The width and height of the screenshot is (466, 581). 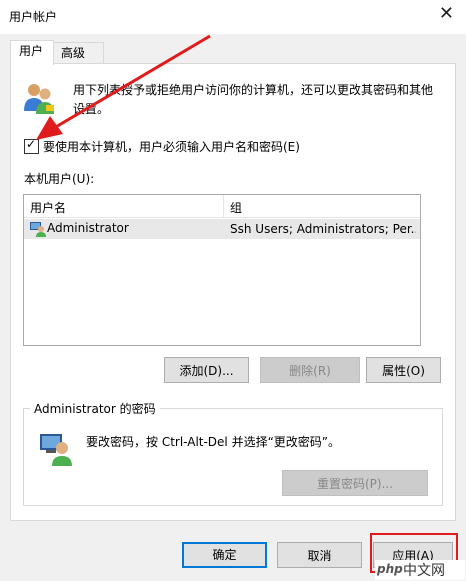 I want to click on intro-text: 用下列表授予或拒绝用户访问你的计算机，还可以更改其密码和其他设置。, so click(x=253, y=99).